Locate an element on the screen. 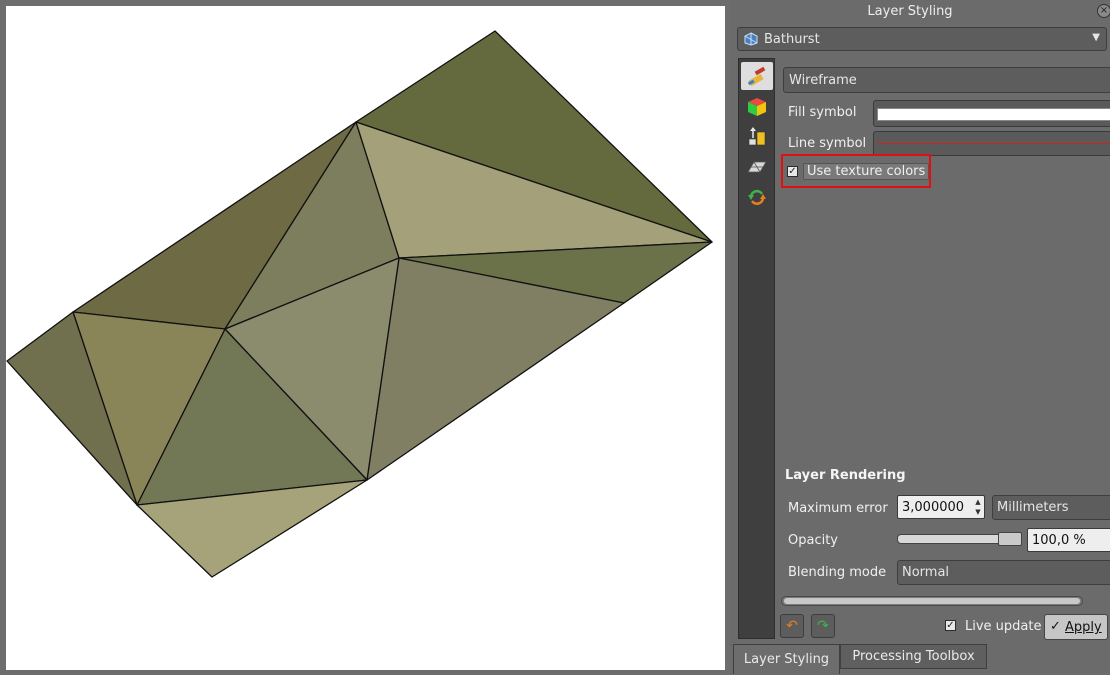  undo-button: ↶ is located at coordinates (792, 626).